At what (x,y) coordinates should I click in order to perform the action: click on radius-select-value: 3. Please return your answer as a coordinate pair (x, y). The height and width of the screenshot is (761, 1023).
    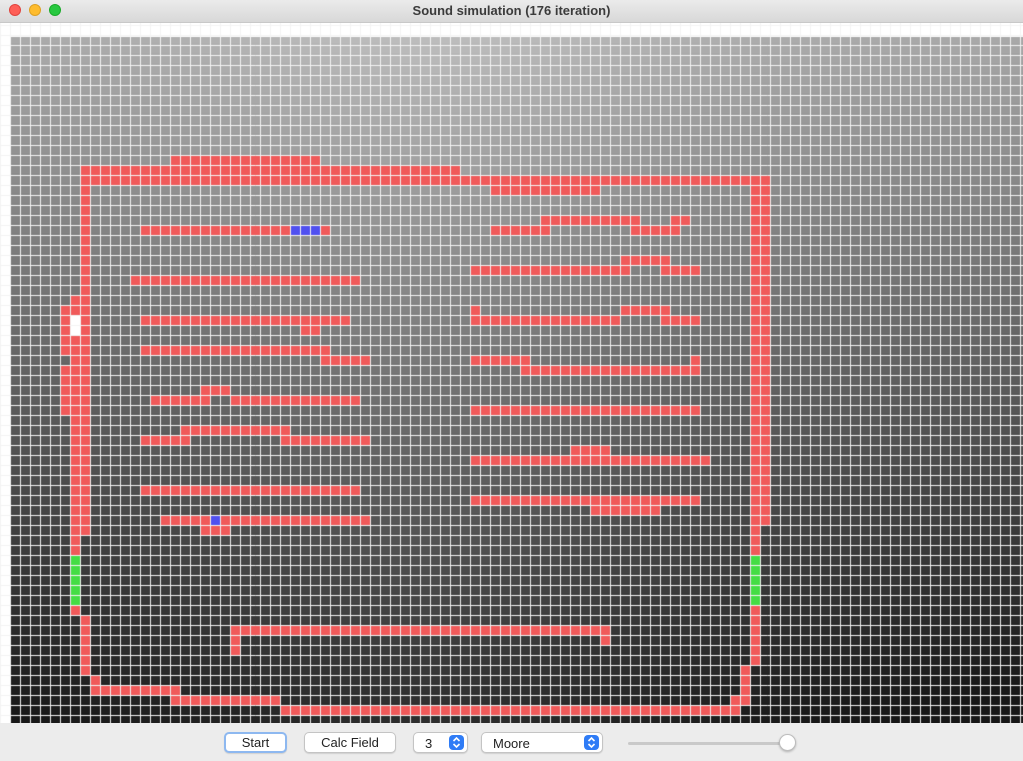
    Looking at the image, I should click on (429, 743).